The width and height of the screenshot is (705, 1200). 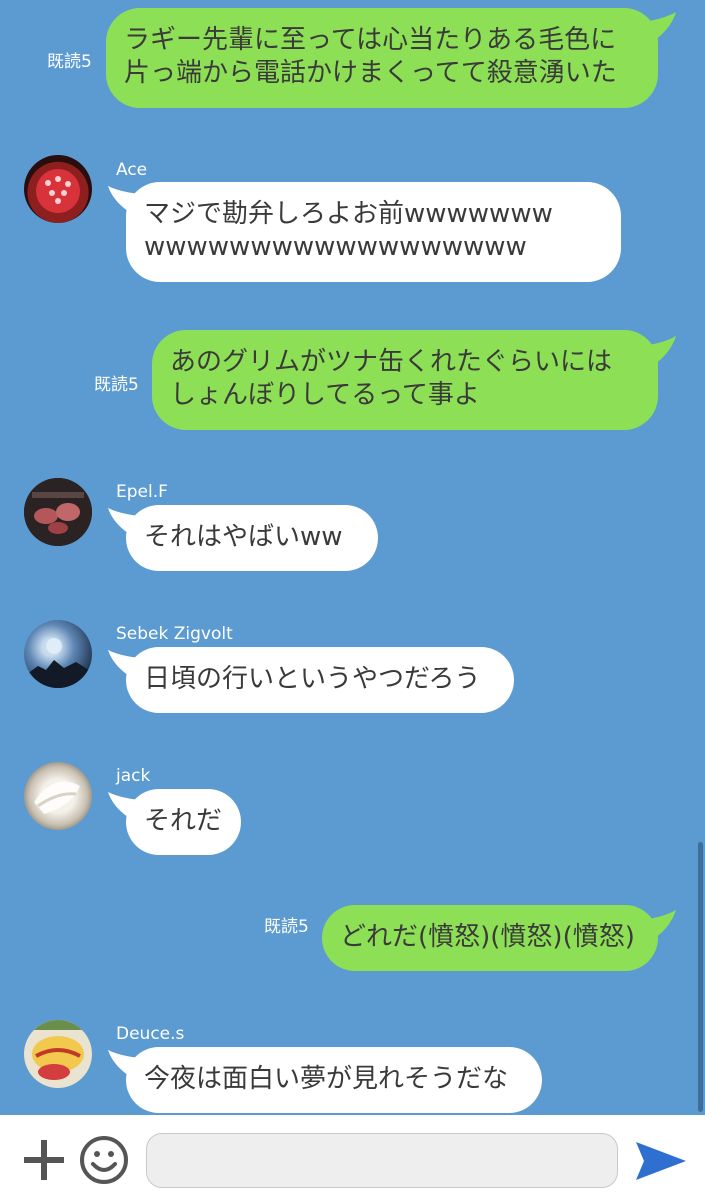 What do you see at coordinates (132, 170) in the screenshot?
I see `sender-name: Ace` at bounding box center [132, 170].